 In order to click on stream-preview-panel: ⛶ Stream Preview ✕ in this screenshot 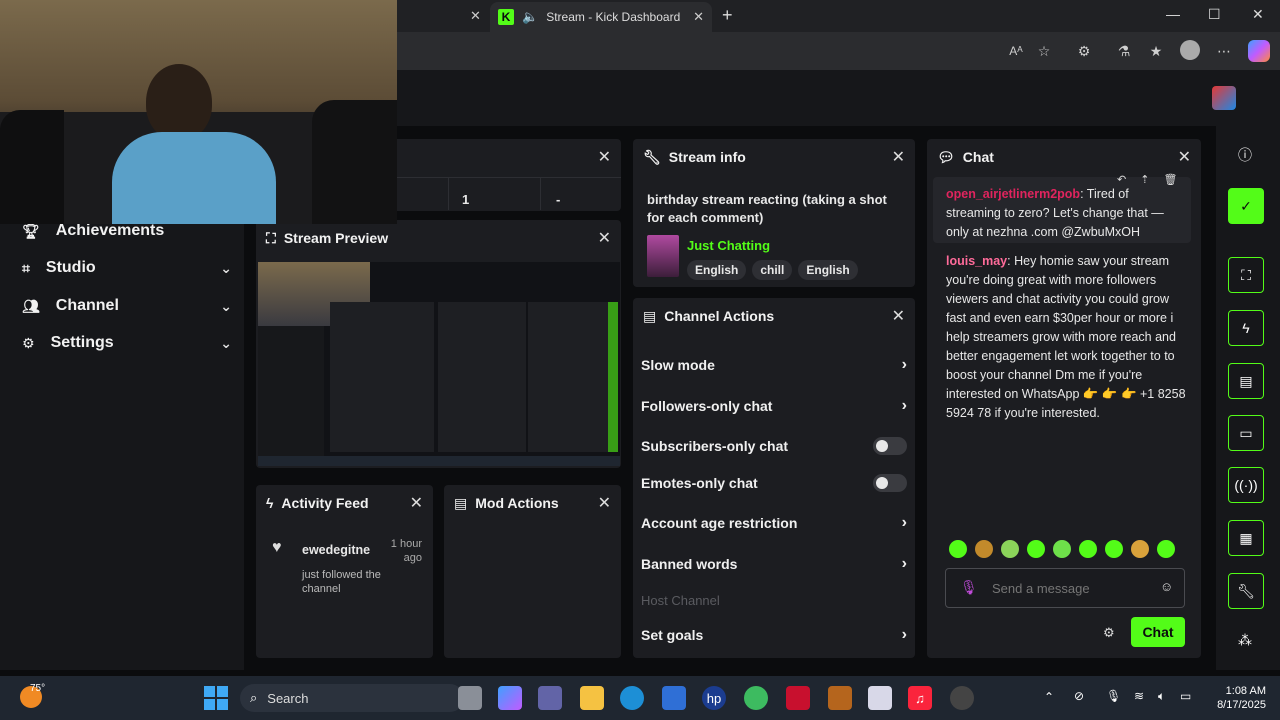, I will do `click(438, 344)`.